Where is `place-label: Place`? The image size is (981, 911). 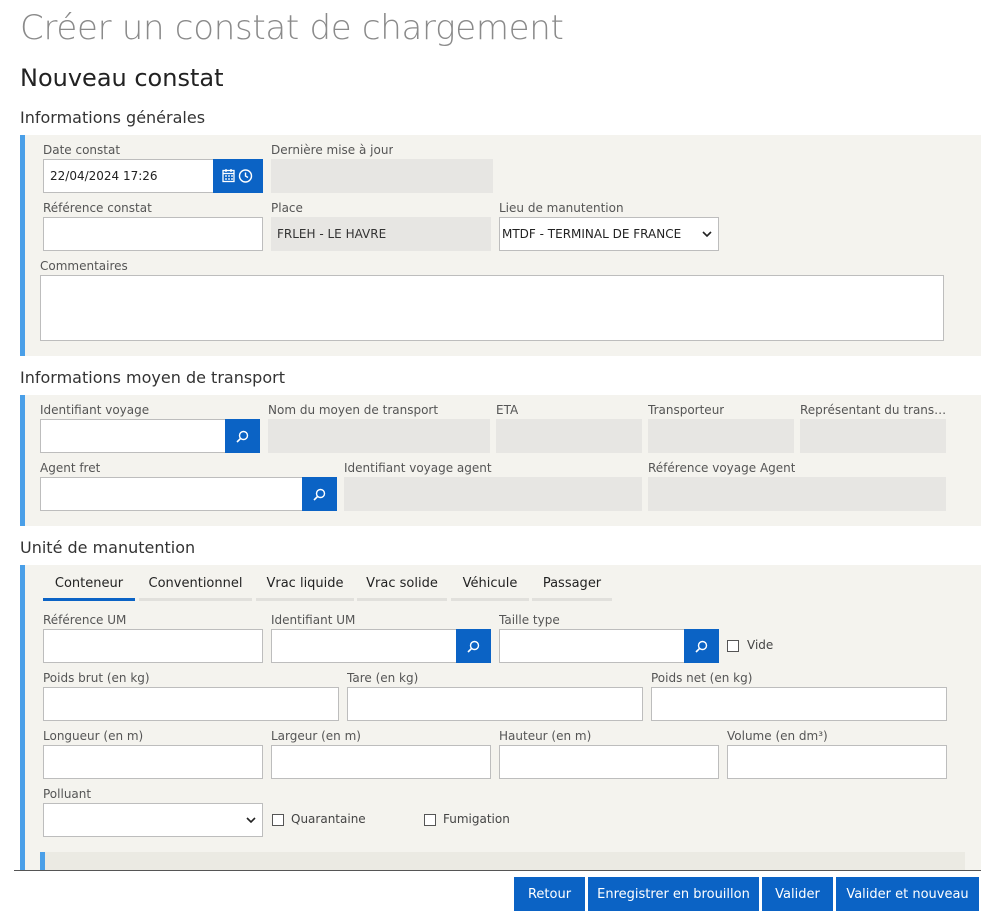
place-label: Place is located at coordinates (287, 208).